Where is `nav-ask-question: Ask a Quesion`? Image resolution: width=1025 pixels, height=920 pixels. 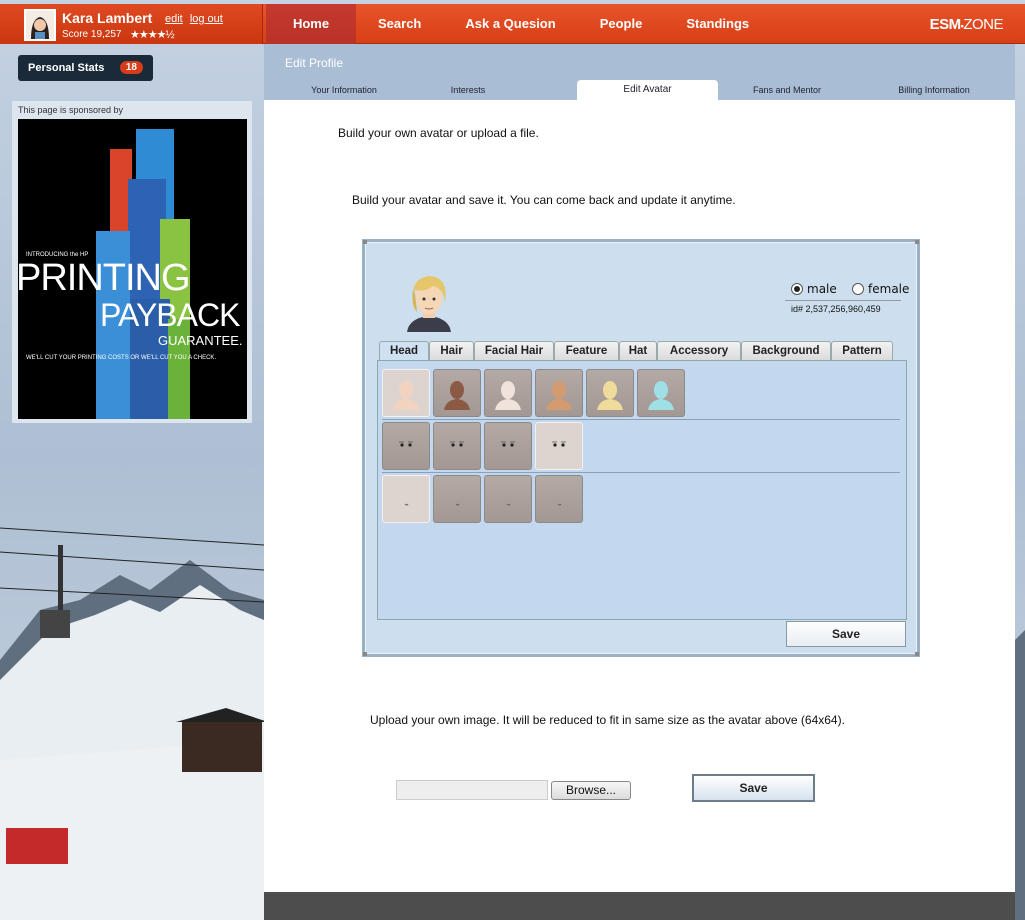
nav-ask-question: Ask a Quesion is located at coordinates (510, 24).